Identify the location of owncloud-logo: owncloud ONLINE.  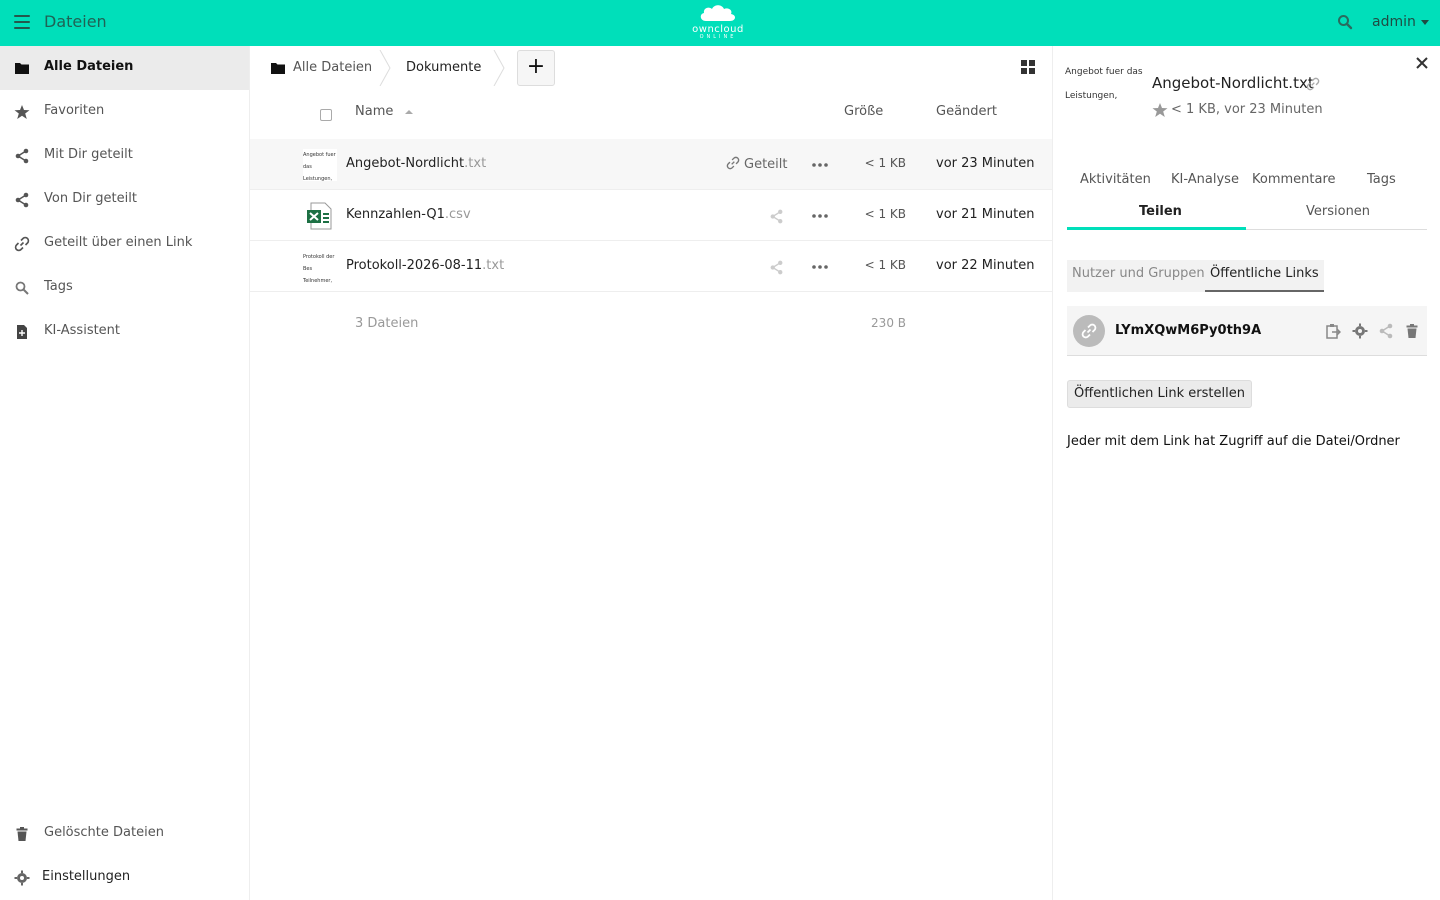
(718, 23).